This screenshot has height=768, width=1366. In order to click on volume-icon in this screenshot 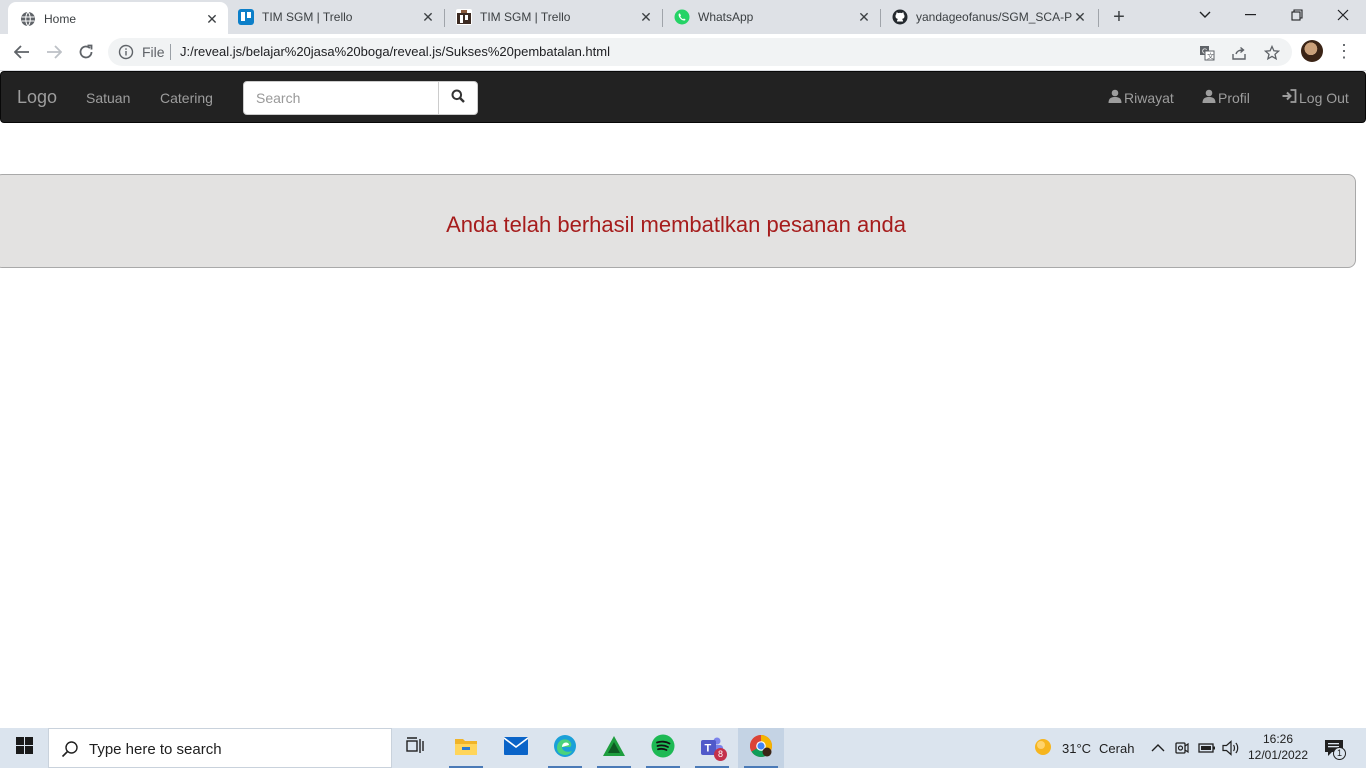, I will do `click(1231, 748)`.